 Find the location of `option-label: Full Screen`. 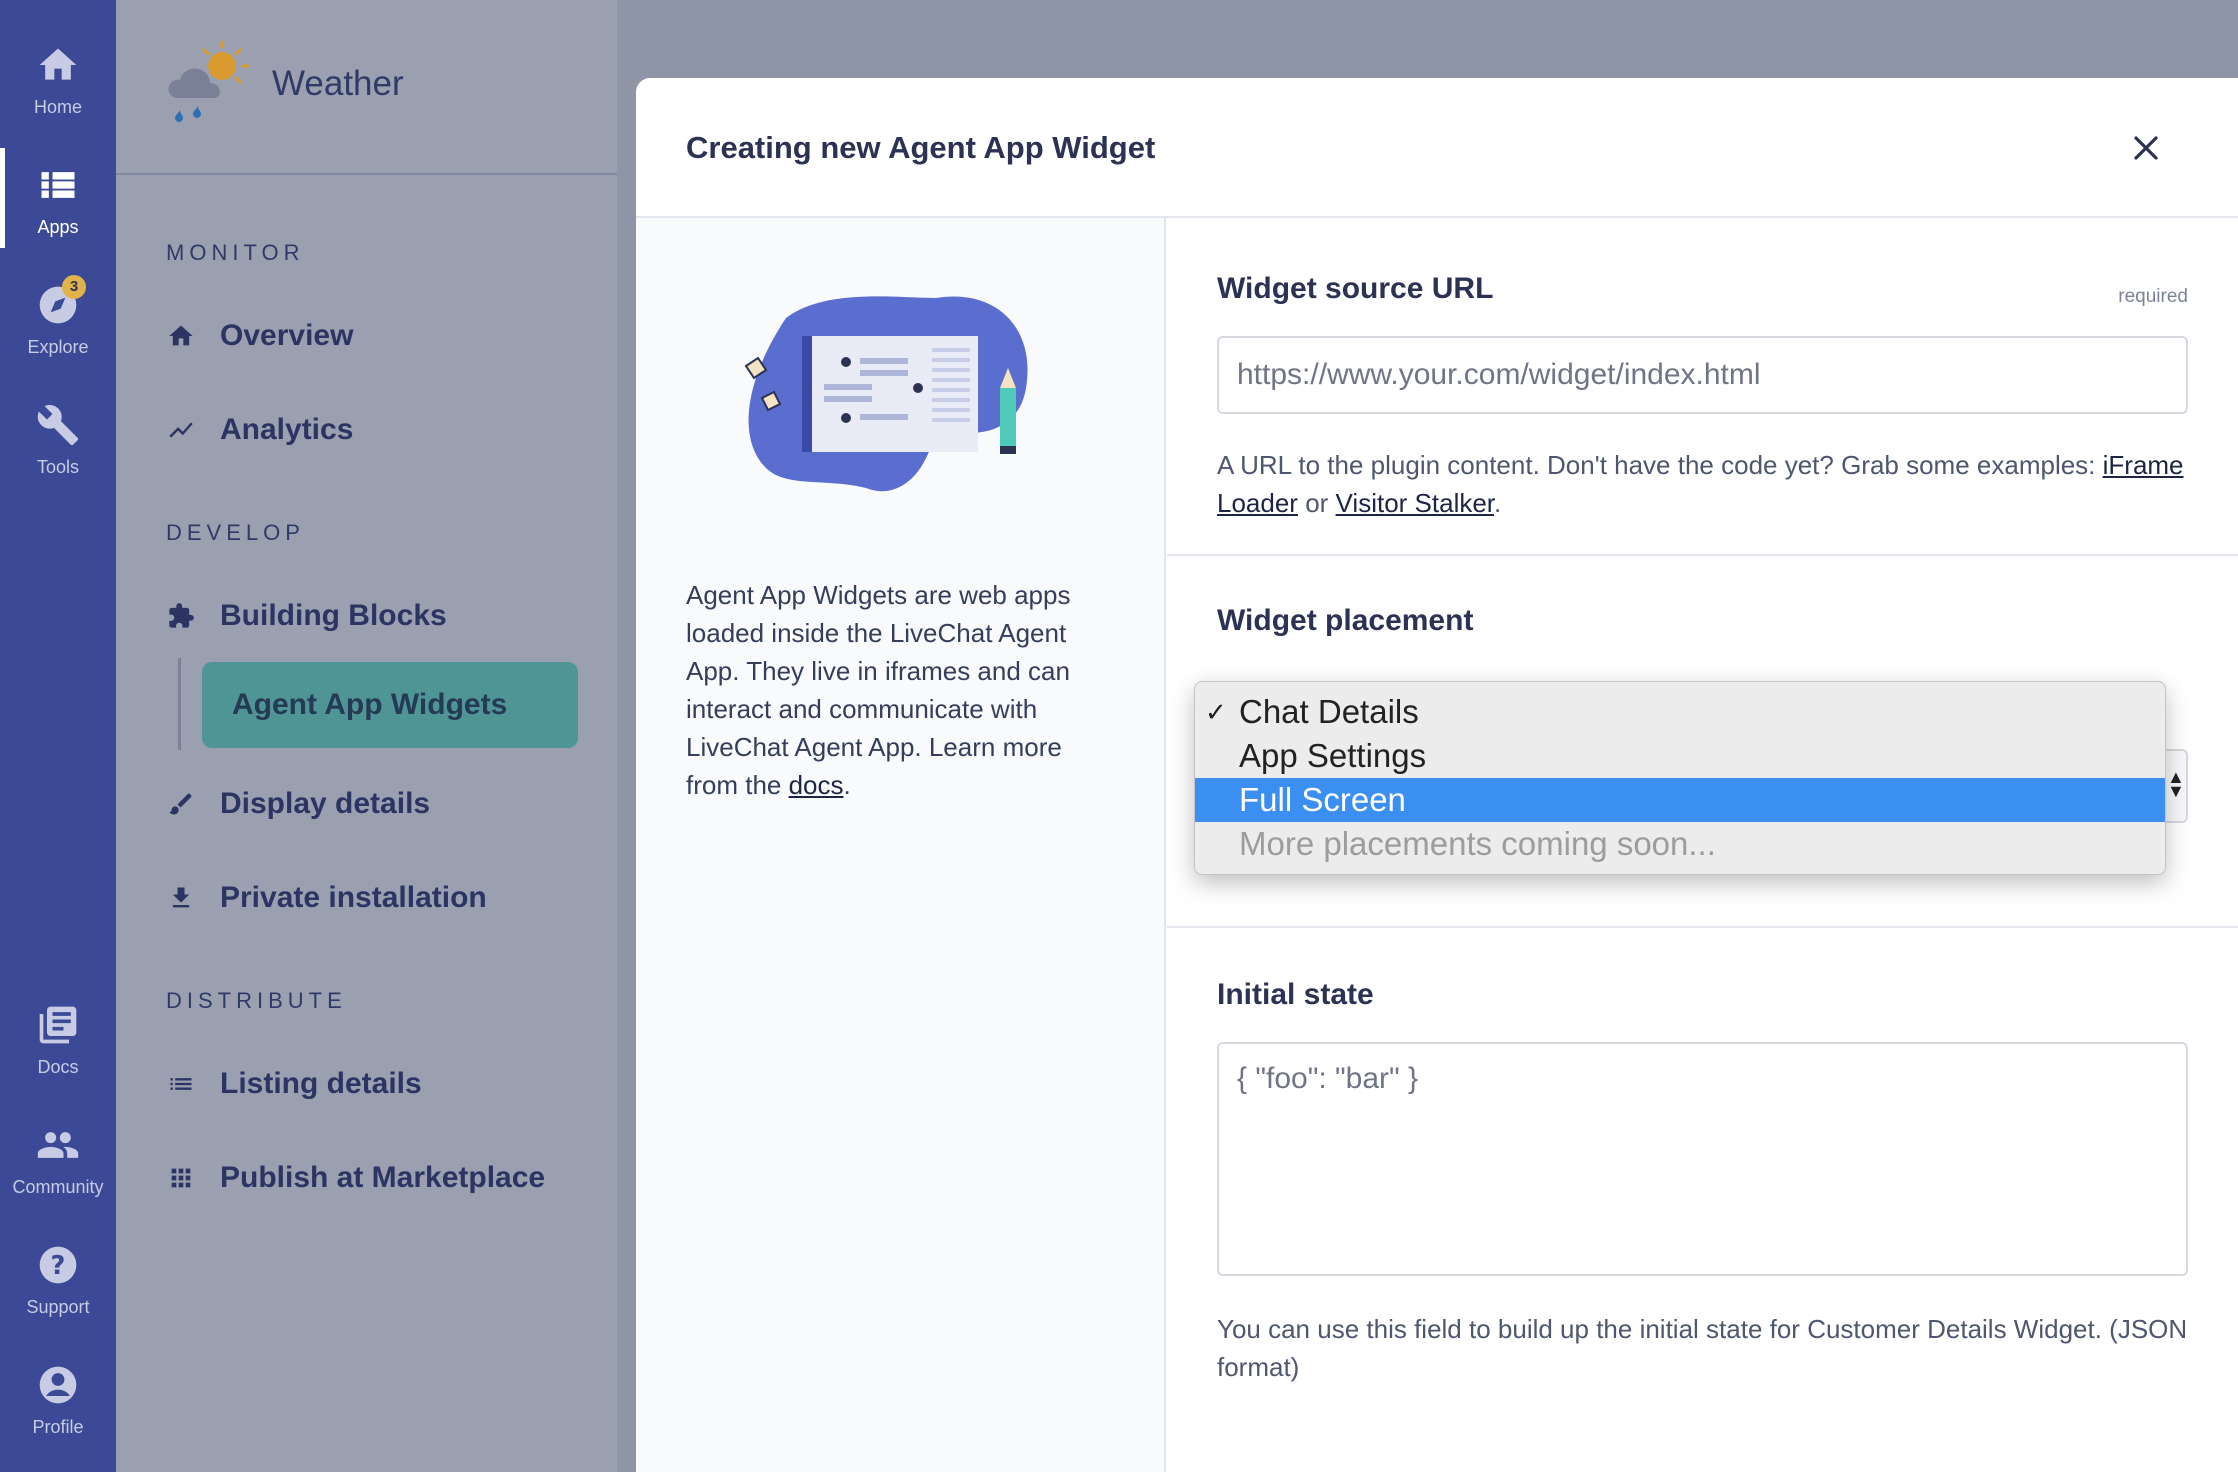

option-label: Full Screen is located at coordinates (1322, 799).